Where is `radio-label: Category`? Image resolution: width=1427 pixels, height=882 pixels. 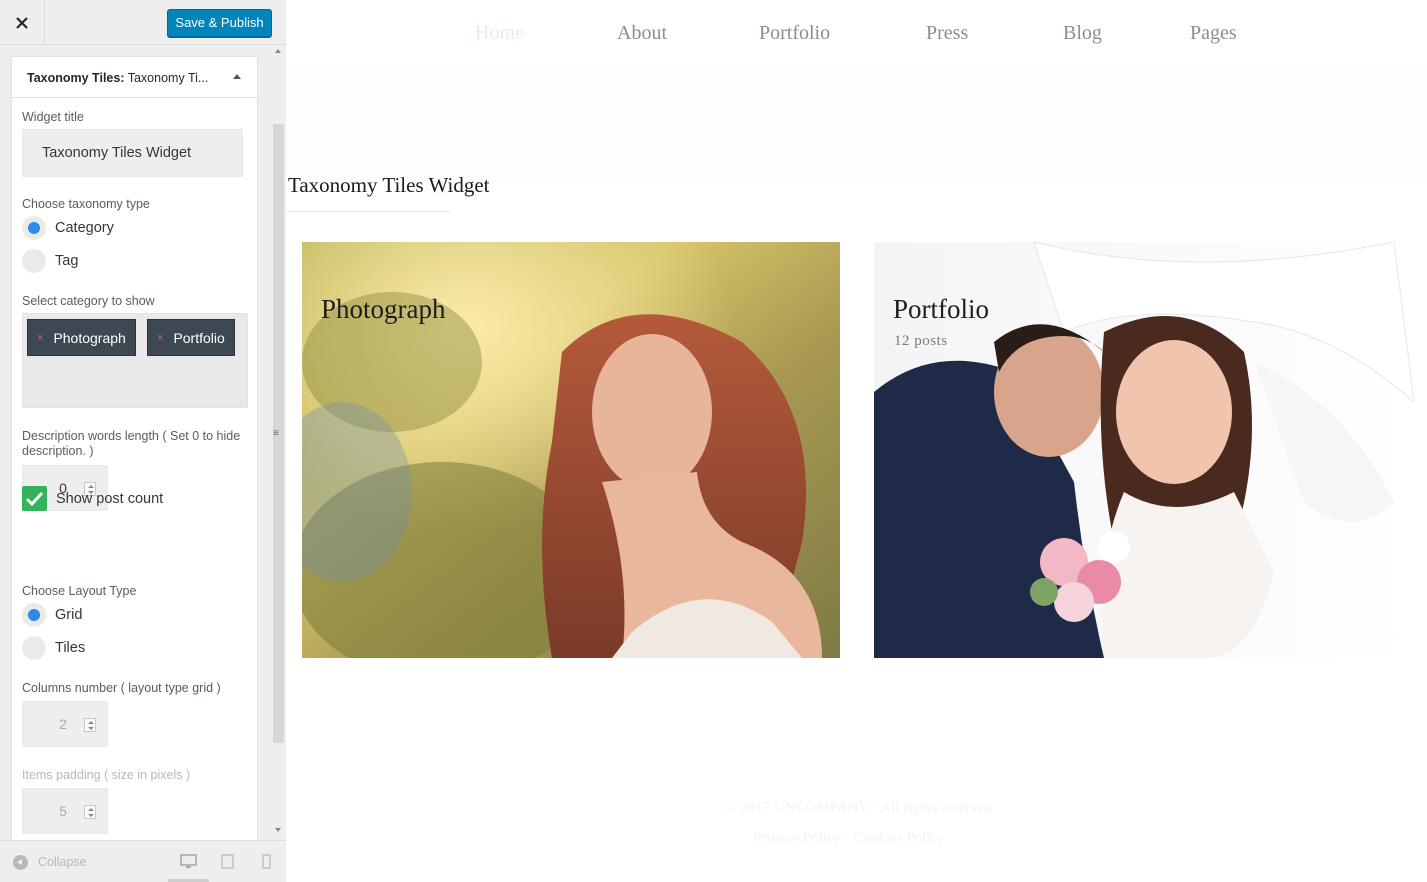
radio-label: Category is located at coordinates (84, 228).